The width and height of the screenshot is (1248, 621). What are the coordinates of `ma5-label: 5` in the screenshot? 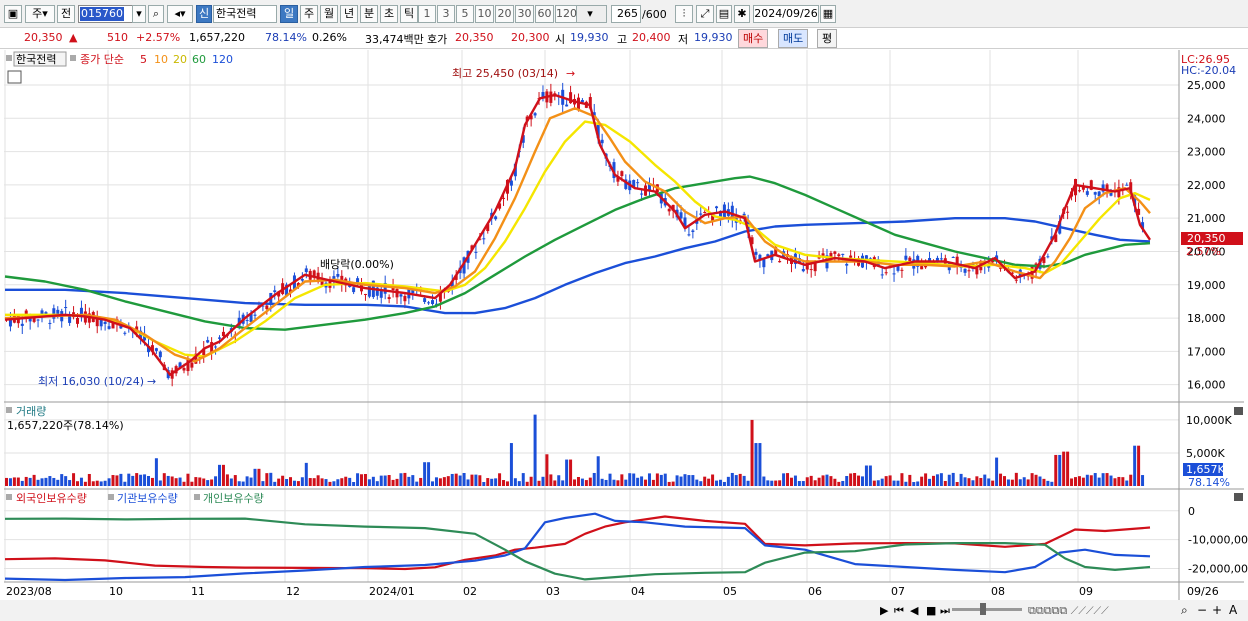 It's located at (143, 59).